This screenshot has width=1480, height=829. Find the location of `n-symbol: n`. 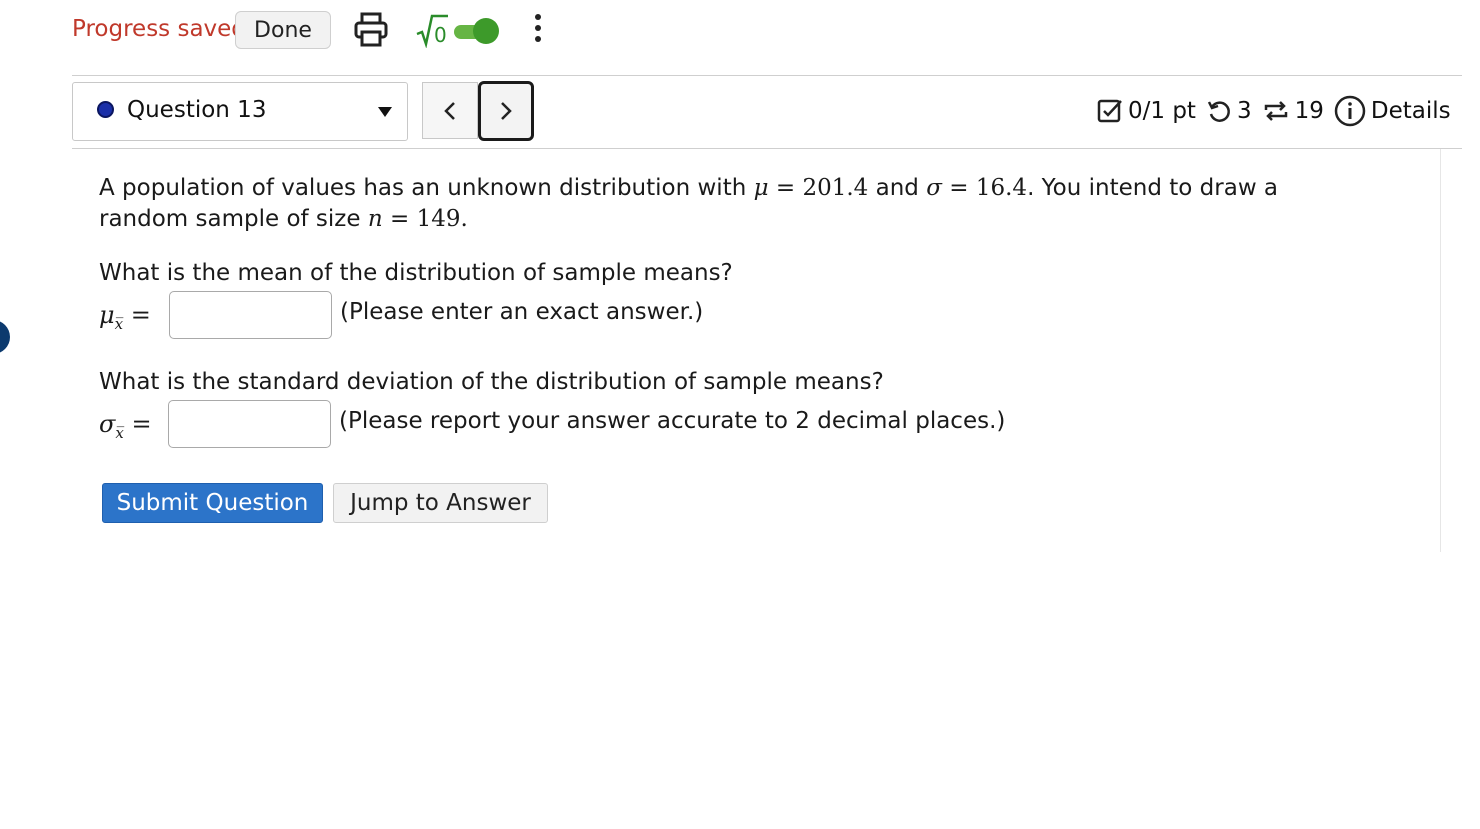

n-symbol: n is located at coordinates (375, 219).